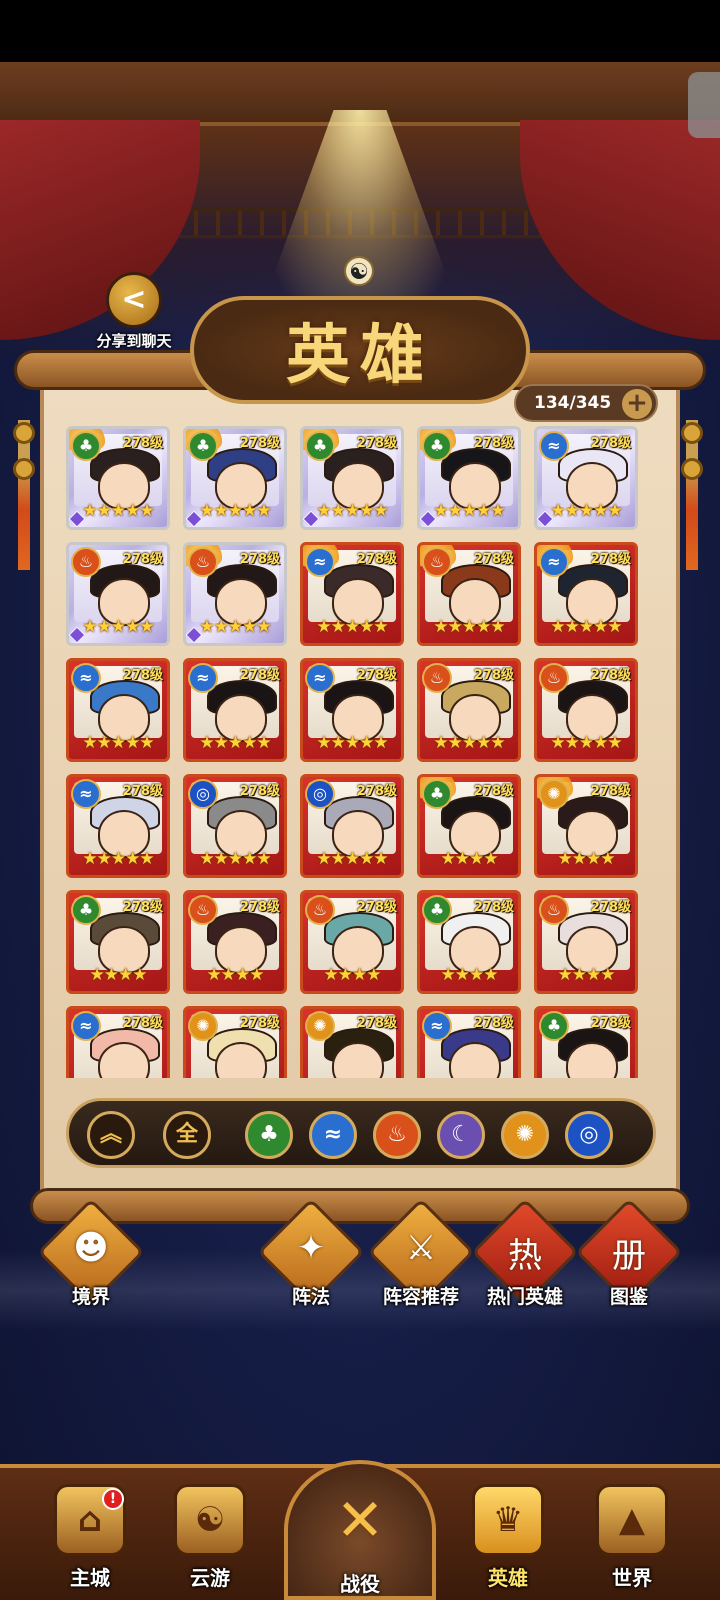 The height and width of the screenshot is (1600, 720). I want to click on filter-all-button: 全, so click(187, 1135).